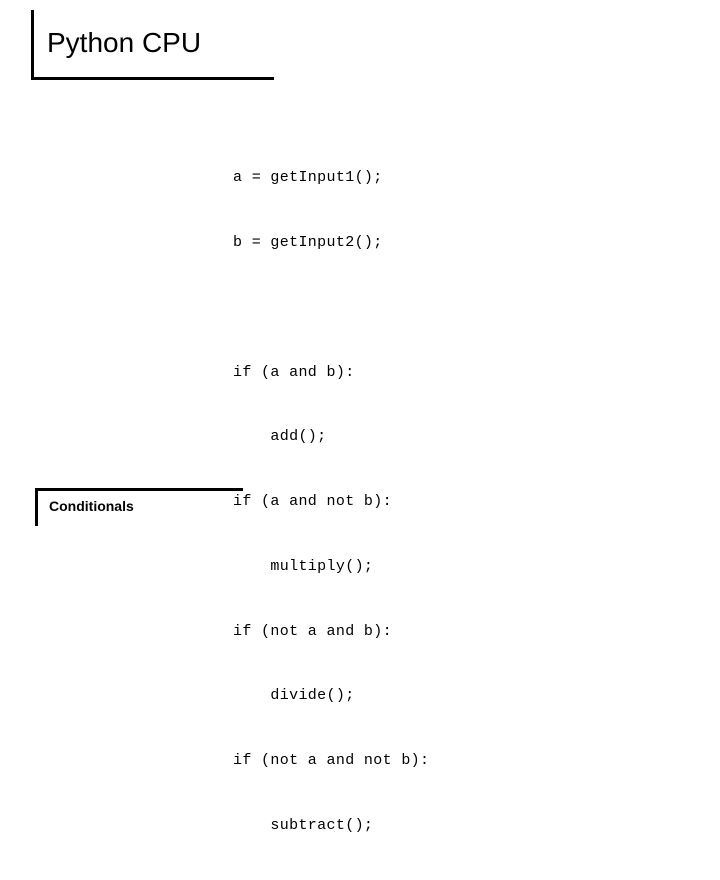 This screenshot has width=720, height=880. I want to click on page-title: Python CPU, so click(124, 42).